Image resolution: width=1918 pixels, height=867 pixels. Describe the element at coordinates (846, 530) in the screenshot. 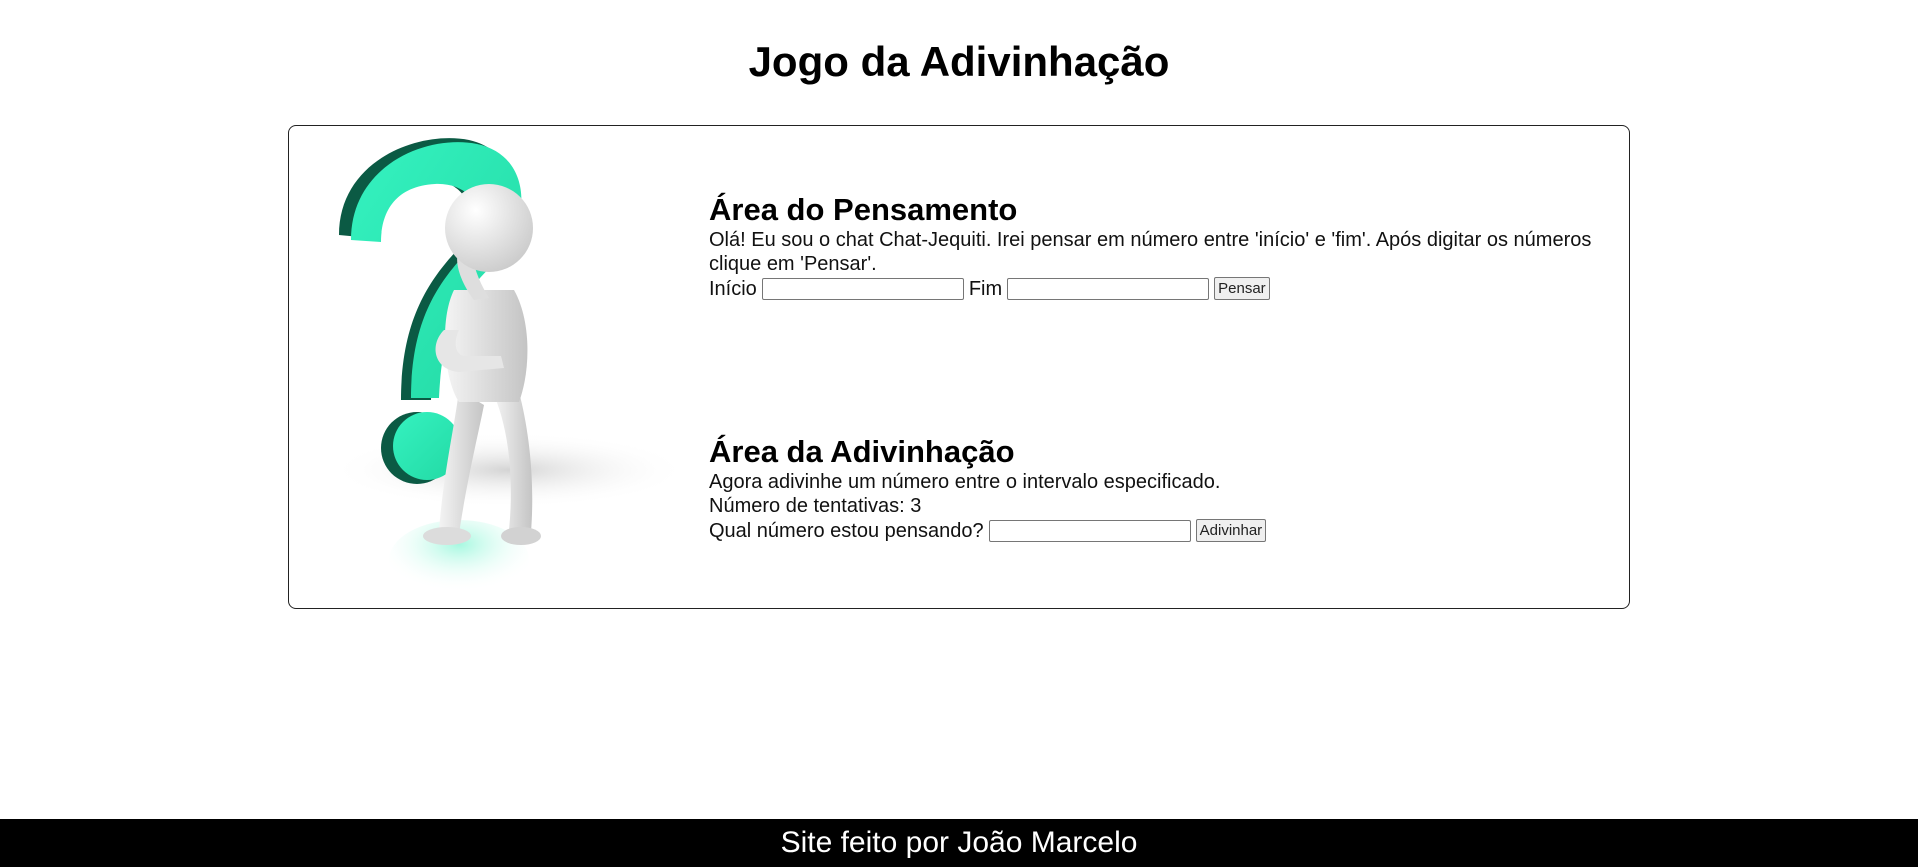

I see `guess-question-label: Qual número estou pensando?` at that location.